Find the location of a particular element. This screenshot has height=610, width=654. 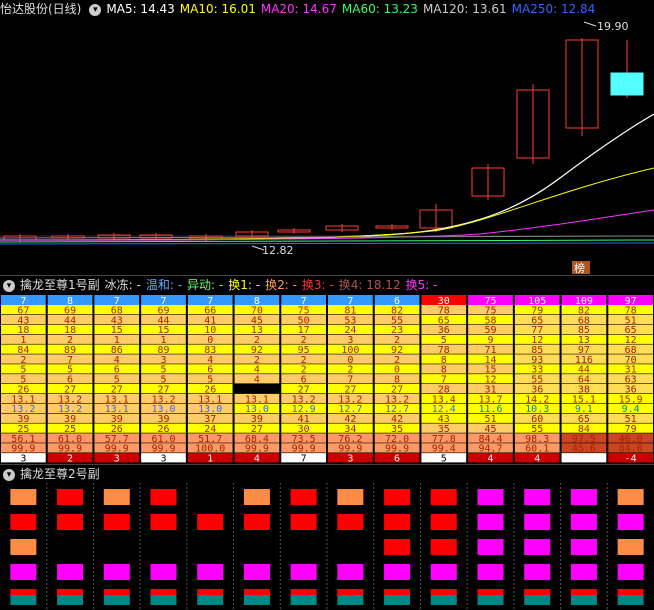

indicator2-header: ▾ 擒龙至尊2号副 is located at coordinates (327, 473).